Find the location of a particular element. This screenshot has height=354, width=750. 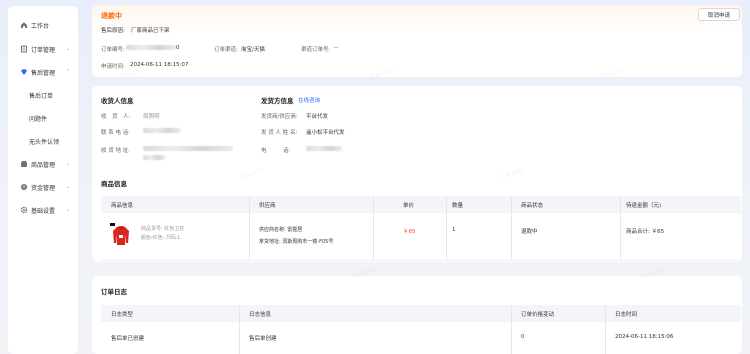

goods-col-supplier: 供应商 is located at coordinates (267, 206).